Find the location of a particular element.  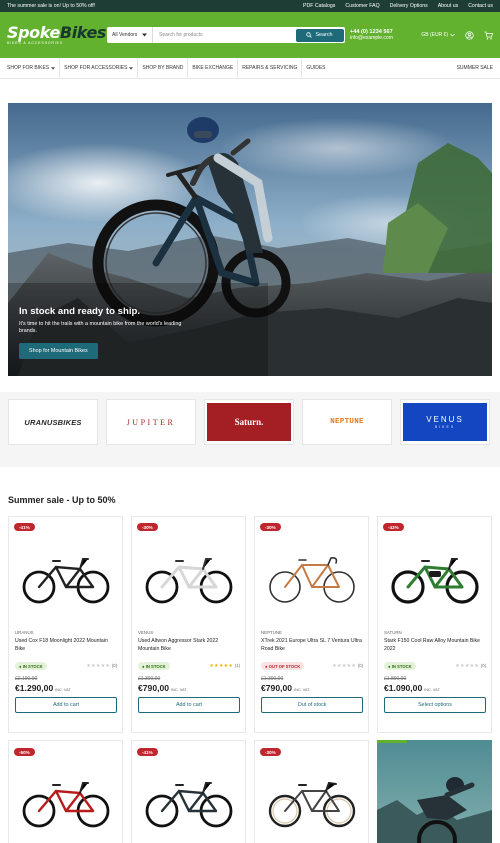

brand-name: URANUSBIKES is located at coordinates (53, 422).